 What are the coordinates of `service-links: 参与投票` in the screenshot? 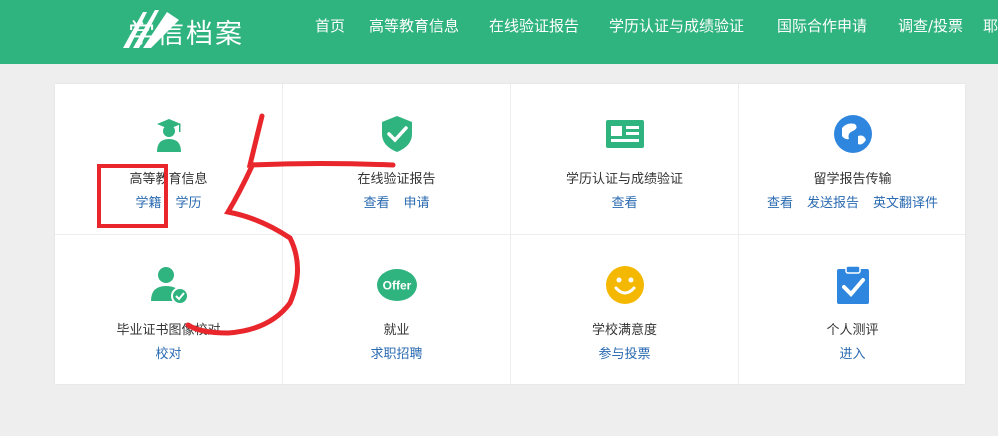 It's located at (624, 352).